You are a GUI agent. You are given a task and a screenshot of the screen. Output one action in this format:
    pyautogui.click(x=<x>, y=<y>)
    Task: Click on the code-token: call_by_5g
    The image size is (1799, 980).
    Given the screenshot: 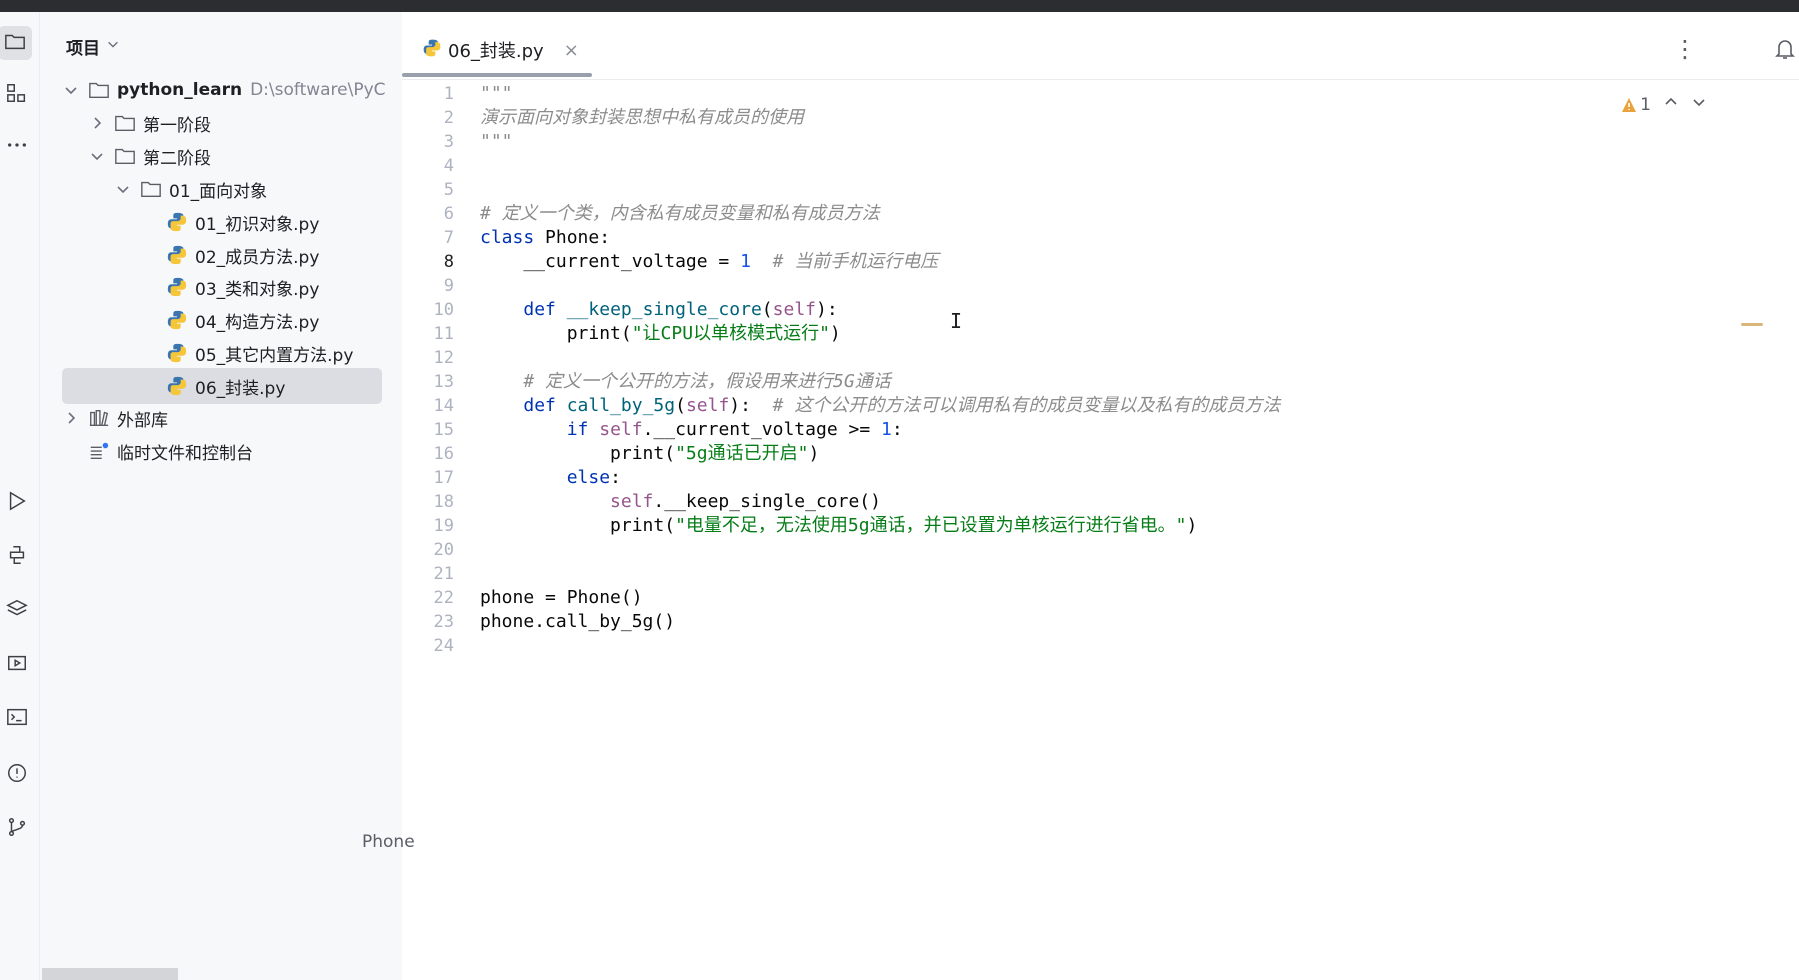 What is the action you would take?
    pyautogui.click(x=621, y=405)
    